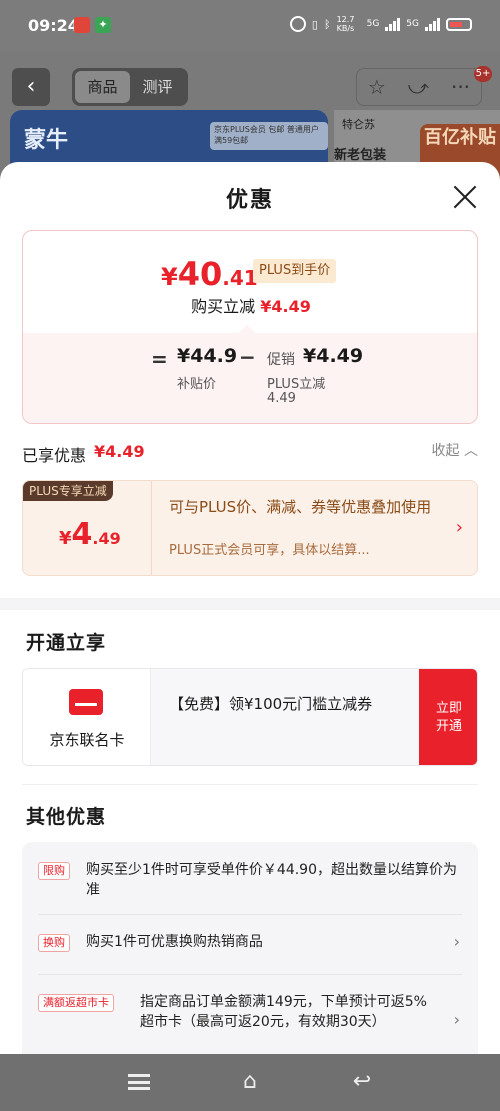  I want to click on co-brand-card-offer: 京东联名卡 【免费】领¥100元门槛立减券 立即开通, so click(250, 717).